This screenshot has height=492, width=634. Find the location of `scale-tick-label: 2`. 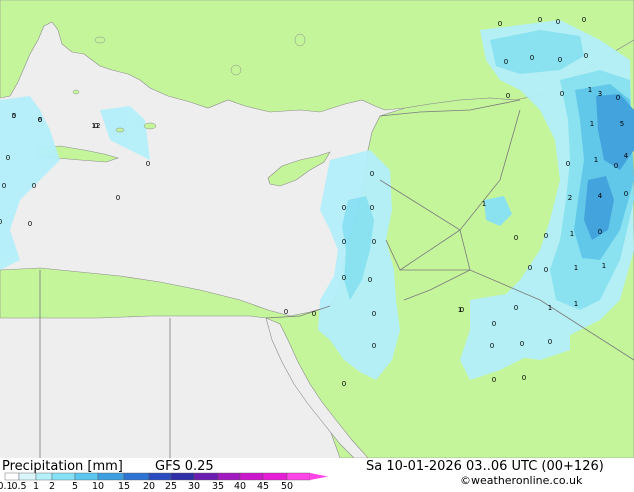

scale-tick-label: 2 is located at coordinates (52, 486).